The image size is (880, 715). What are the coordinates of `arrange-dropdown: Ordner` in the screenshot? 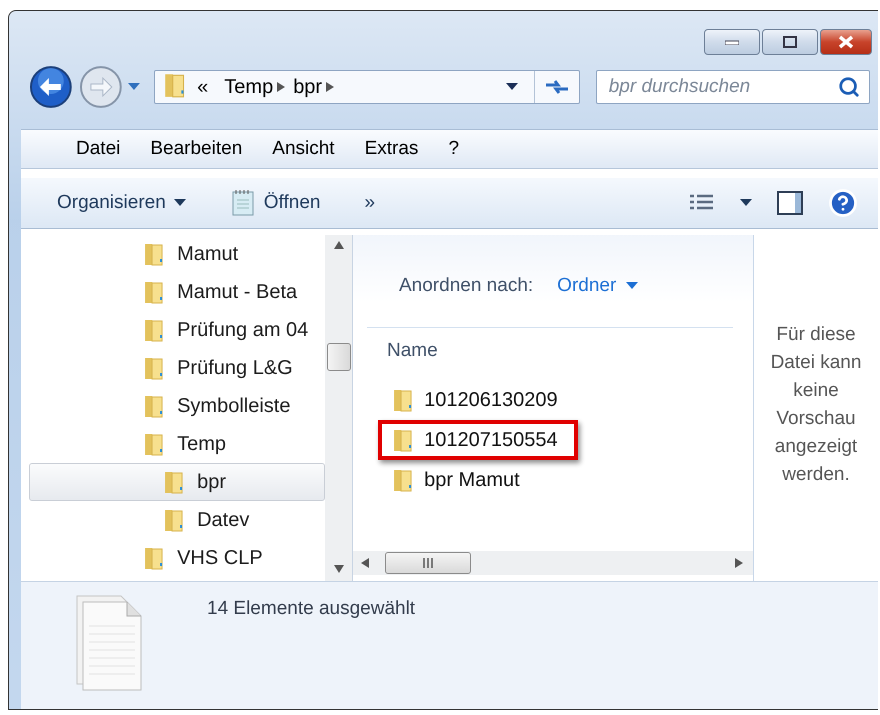 It's located at (597, 286).